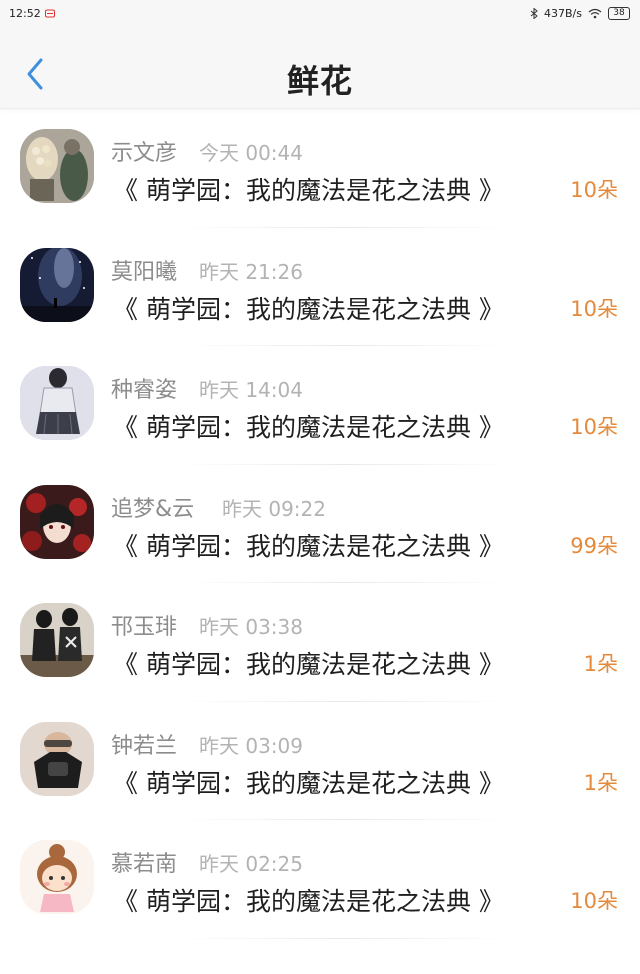 The height and width of the screenshot is (974, 640). I want to click on send-time: 昨天 03:09, so click(251, 745).